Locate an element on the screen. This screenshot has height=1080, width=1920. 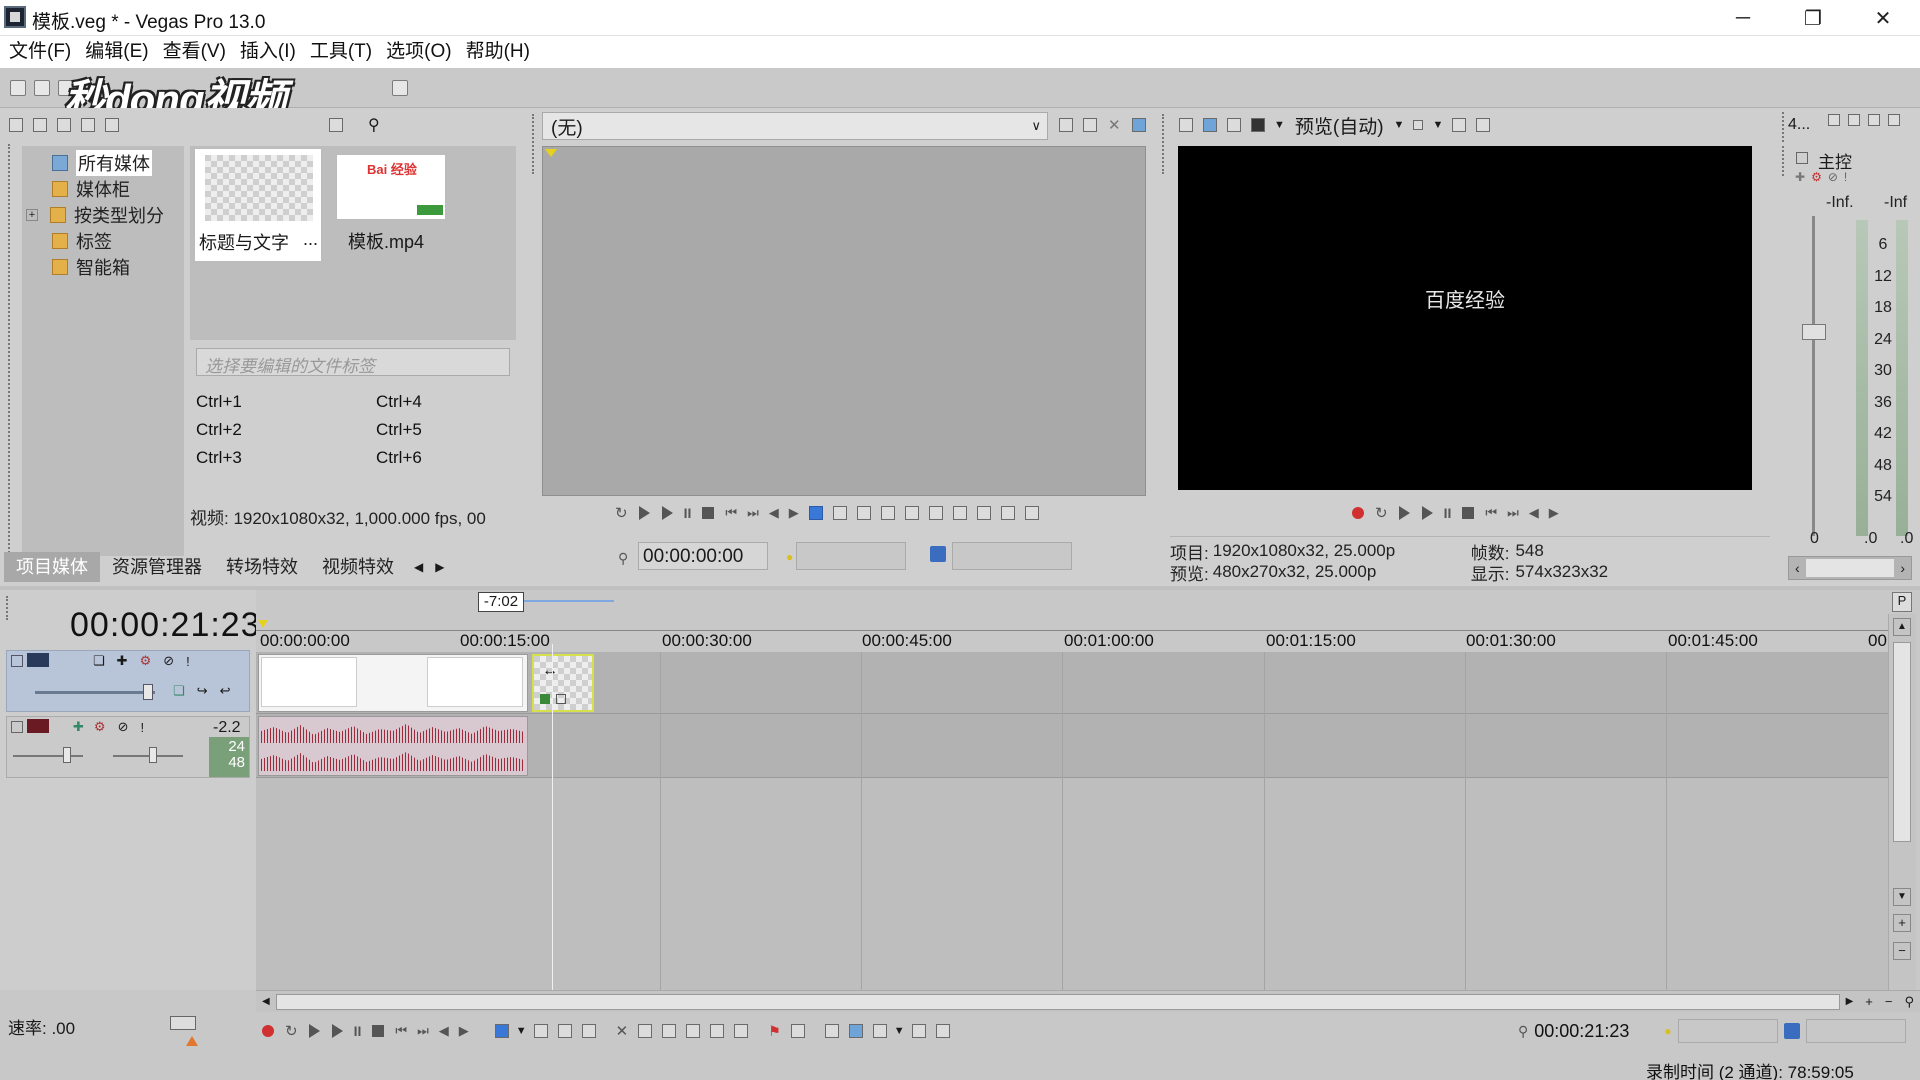
master-fader-handle is located at coordinates (1814, 332).